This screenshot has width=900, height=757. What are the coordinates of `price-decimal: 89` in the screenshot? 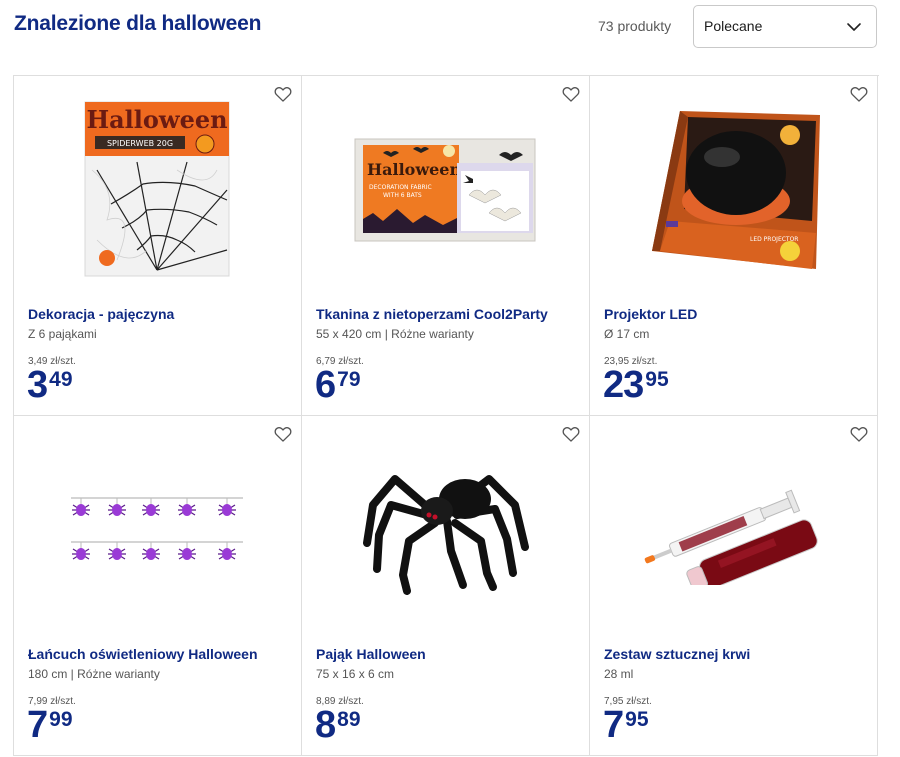 It's located at (349, 719).